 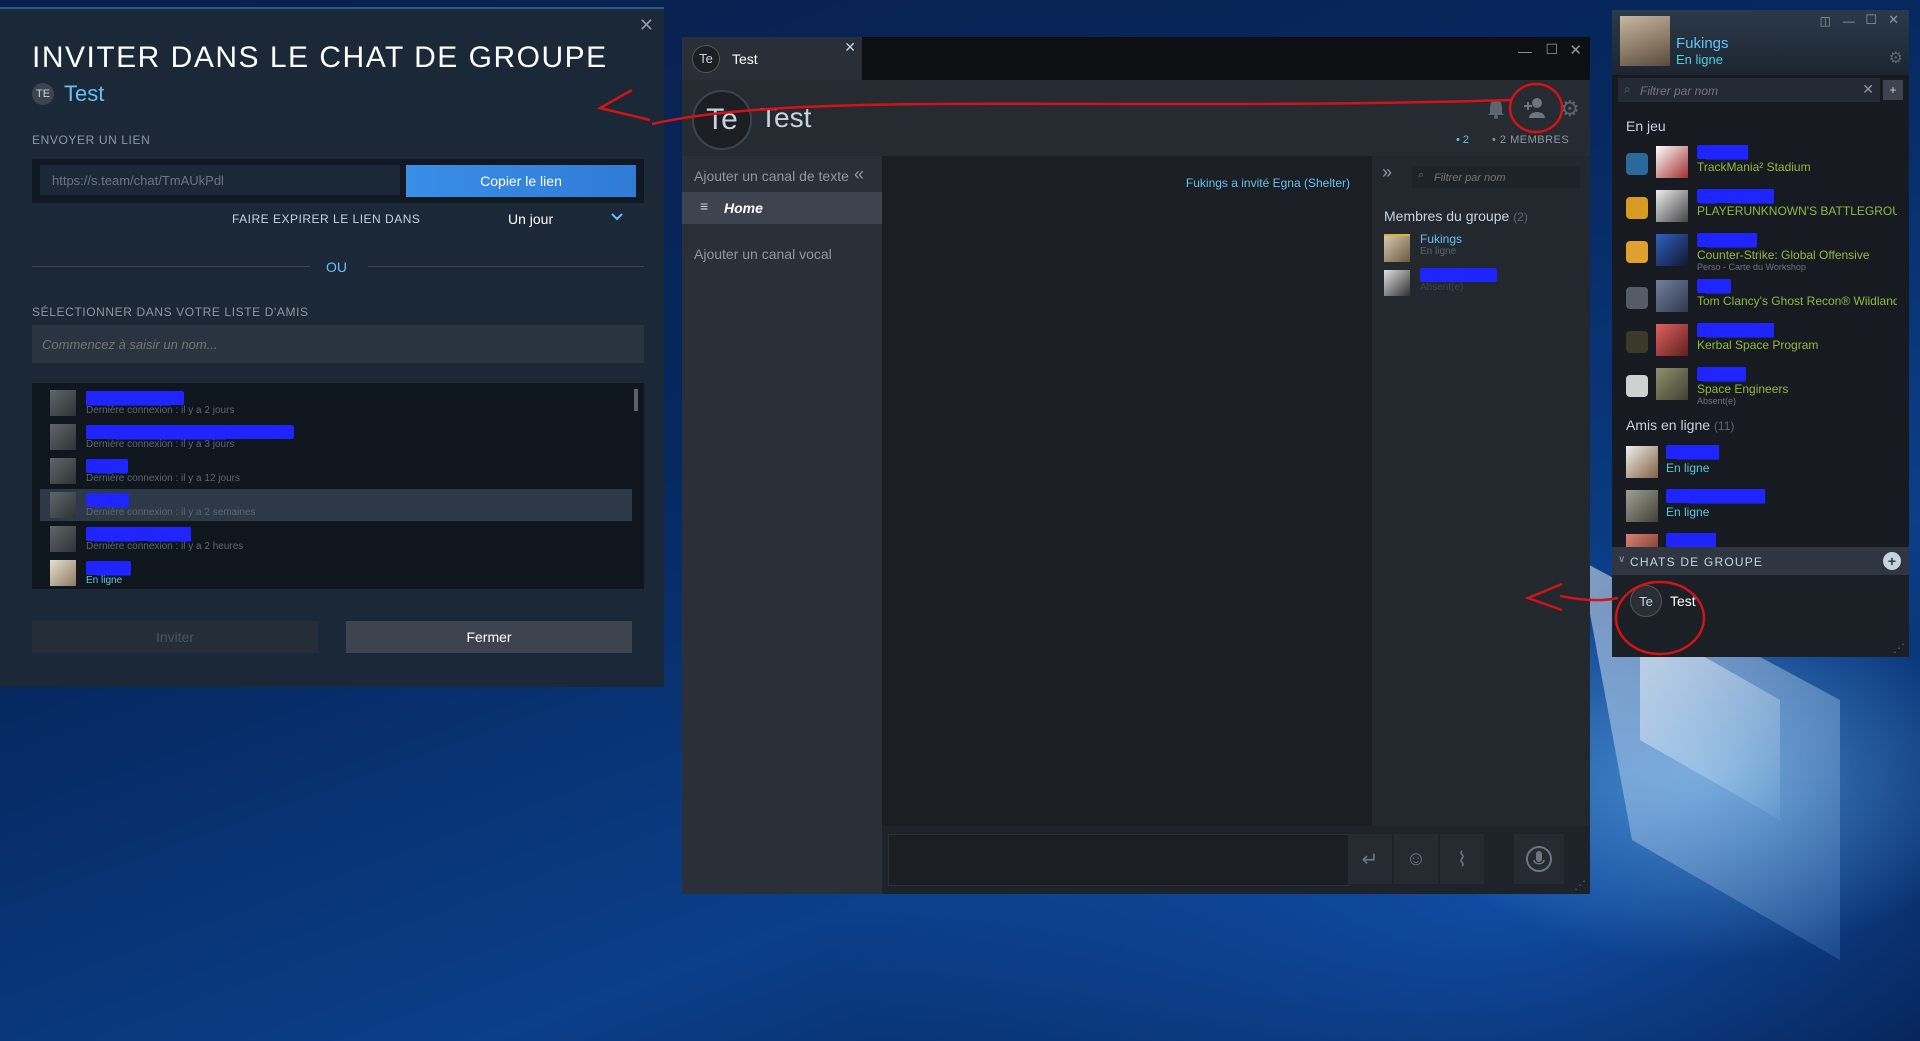 I want to click on group-avatar-large: Te, so click(x=722, y=120).